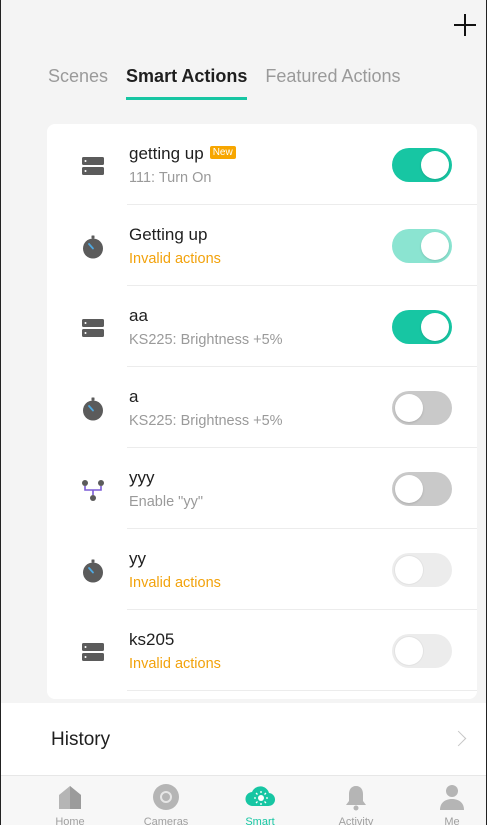  What do you see at coordinates (138, 315) in the screenshot?
I see `action-title: aa` at bounding box center [138, 315].